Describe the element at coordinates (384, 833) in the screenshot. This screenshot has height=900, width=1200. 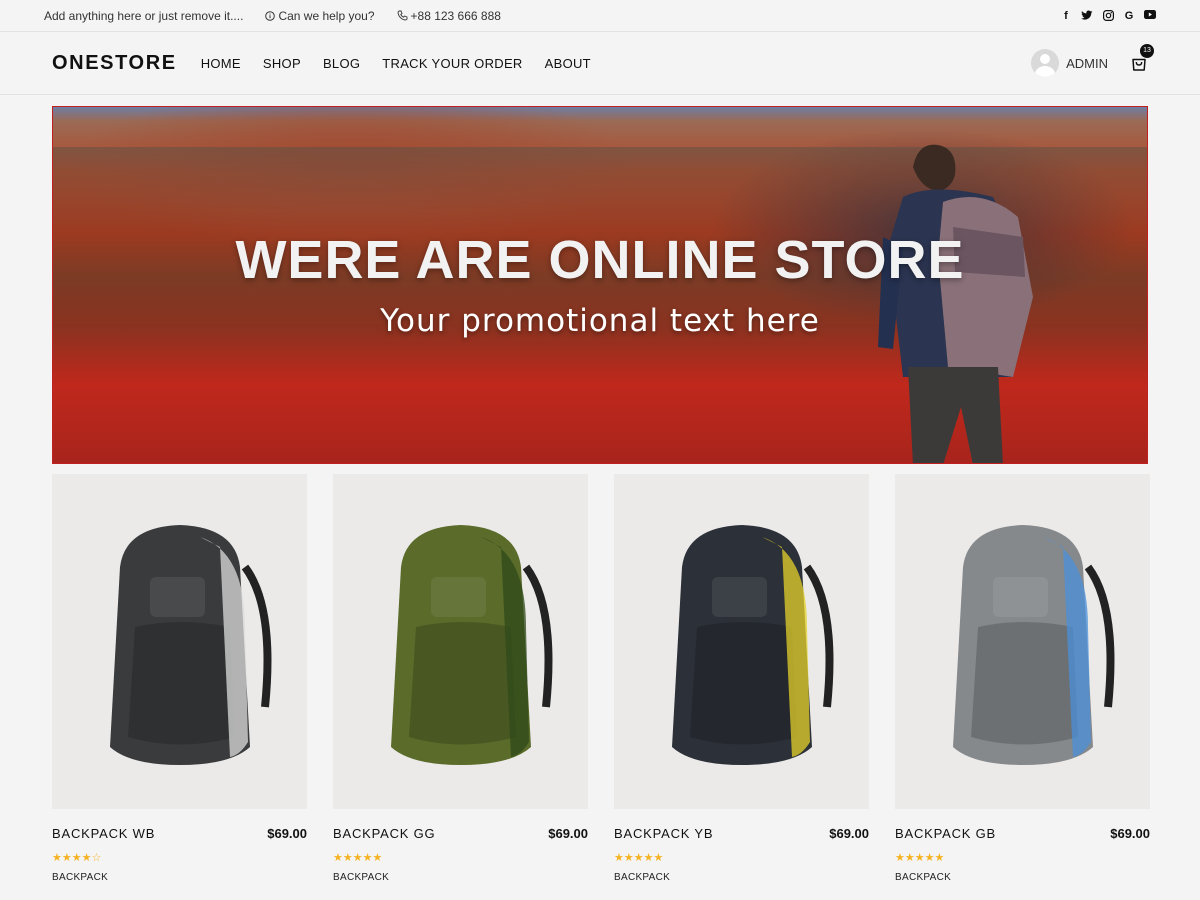
I see `product-name: BACKPACK GG` at that location.